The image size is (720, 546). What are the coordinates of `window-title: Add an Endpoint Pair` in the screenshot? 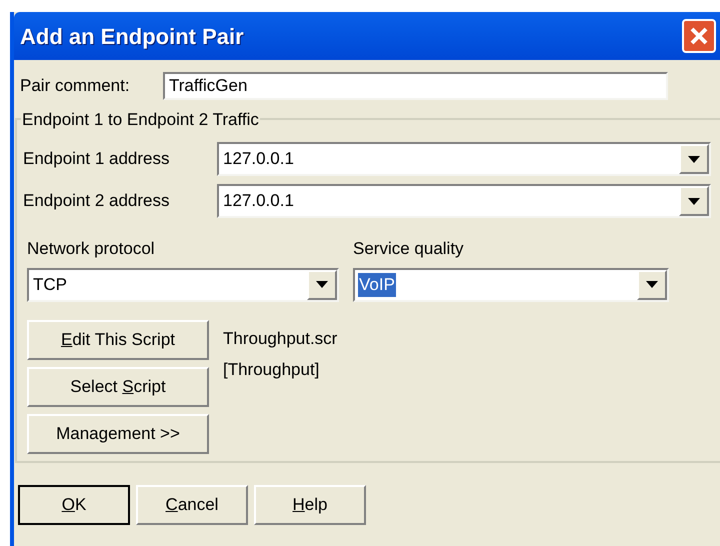 It's located at (132, 36).